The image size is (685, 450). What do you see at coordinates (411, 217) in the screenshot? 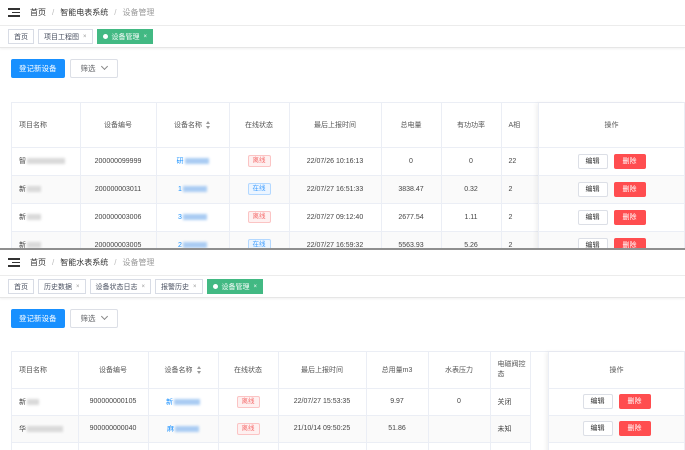
I see `cell-total: 2677.54` at bounding box center [411, 217].